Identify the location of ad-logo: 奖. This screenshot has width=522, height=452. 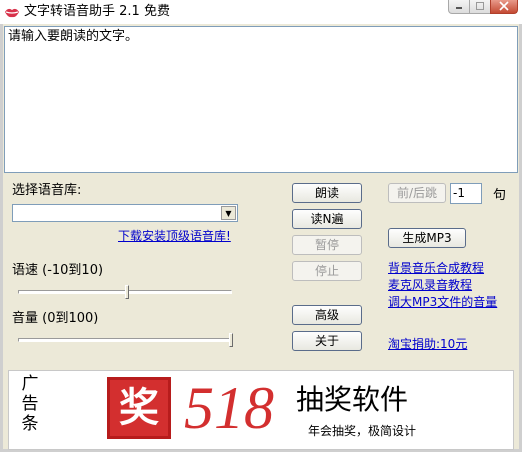
(139, 408).